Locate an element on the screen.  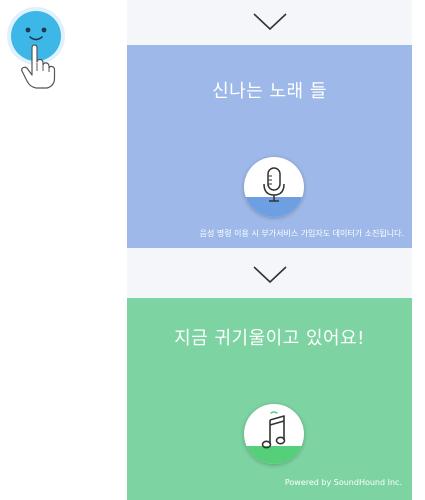
music-recognition-button is located at coordinates (274, 434).